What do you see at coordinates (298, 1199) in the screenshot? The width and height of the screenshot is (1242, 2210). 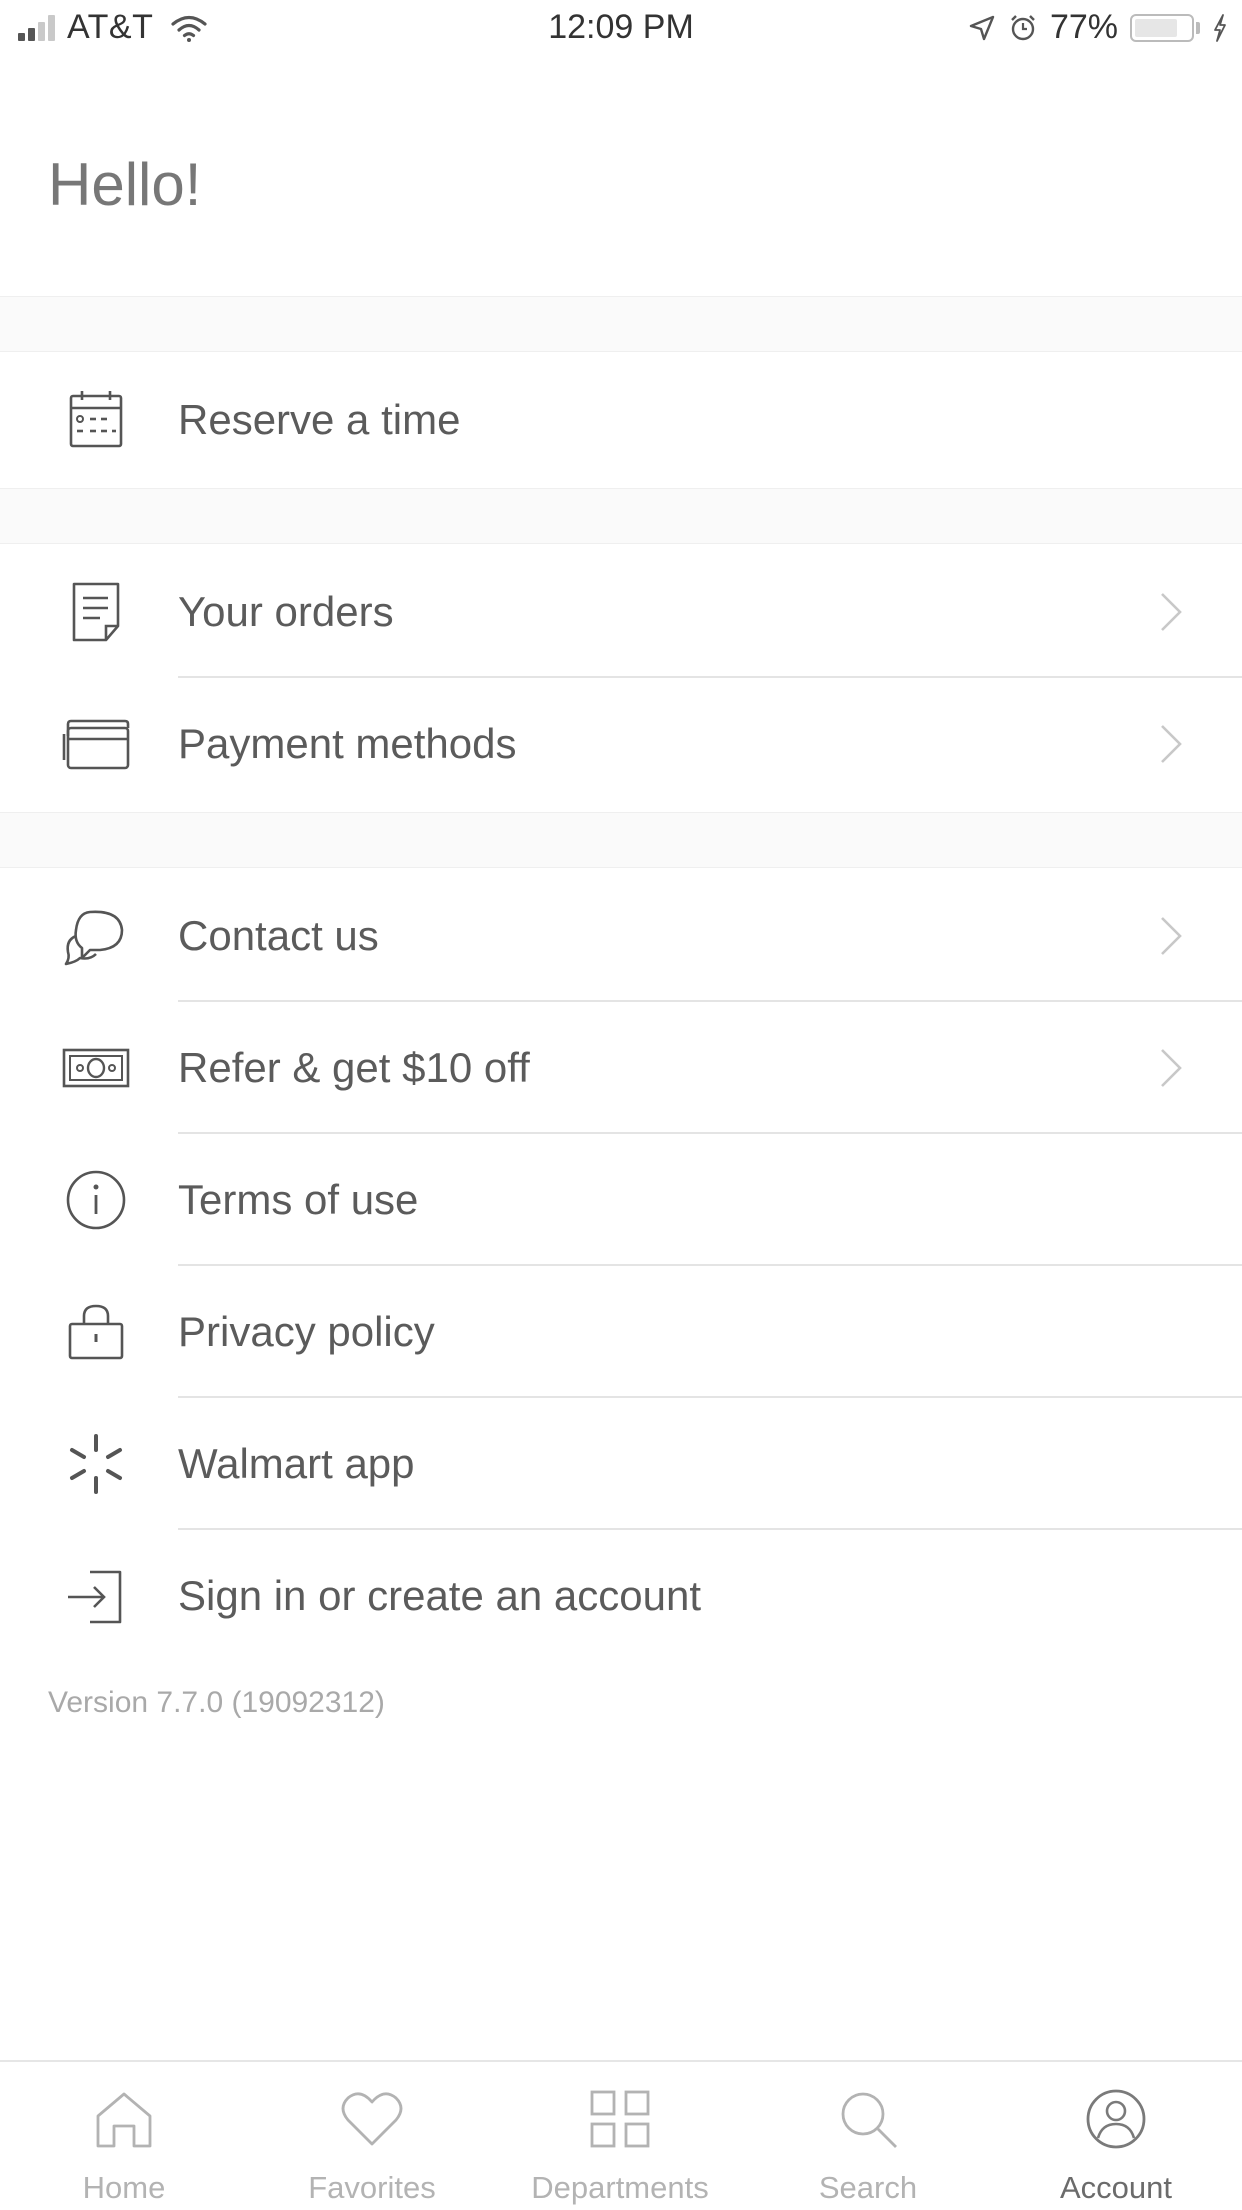 I see `menu-item-label: Terms of use` at bounding box center [298, 1199].